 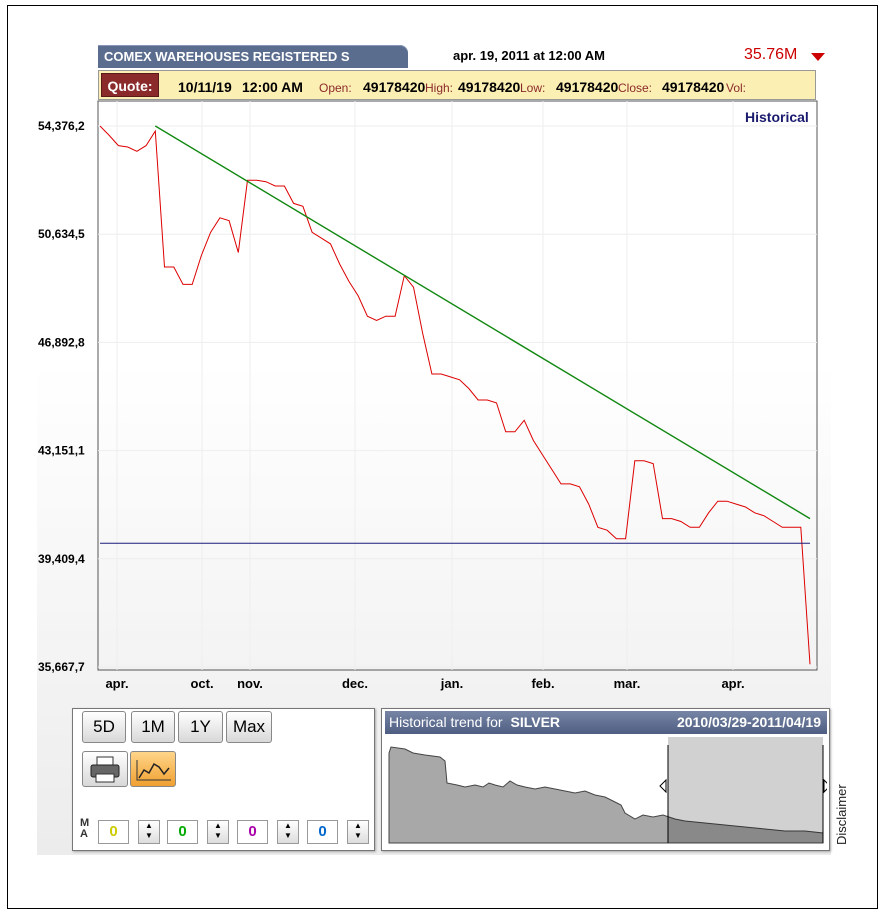 What do you see at coordinates (748, 722) in the screenshot?
I see `trend-date-range: 2010/03/29-2011/04/19` at bounding box center [748, 722].